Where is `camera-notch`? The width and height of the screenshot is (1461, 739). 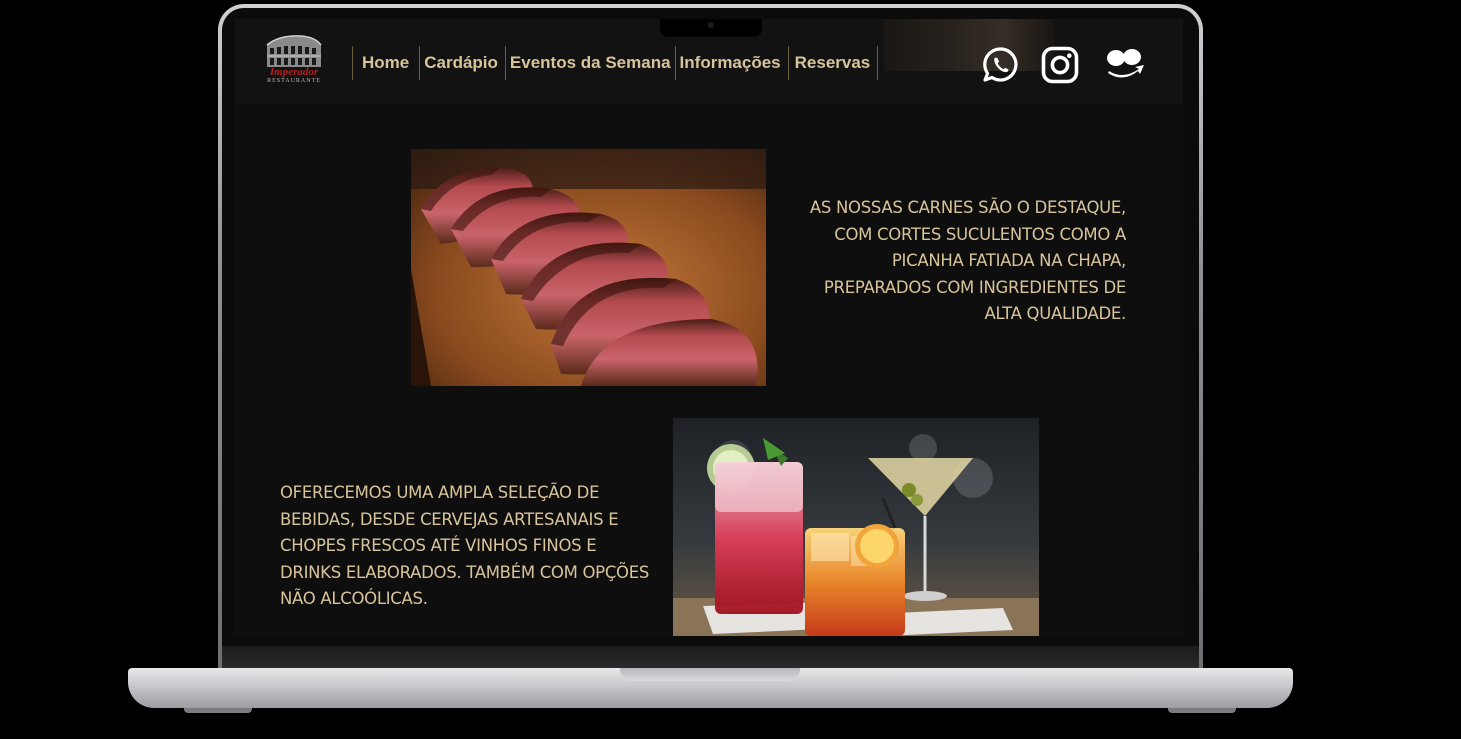 camera-notch is located at coordinates (711, 28).